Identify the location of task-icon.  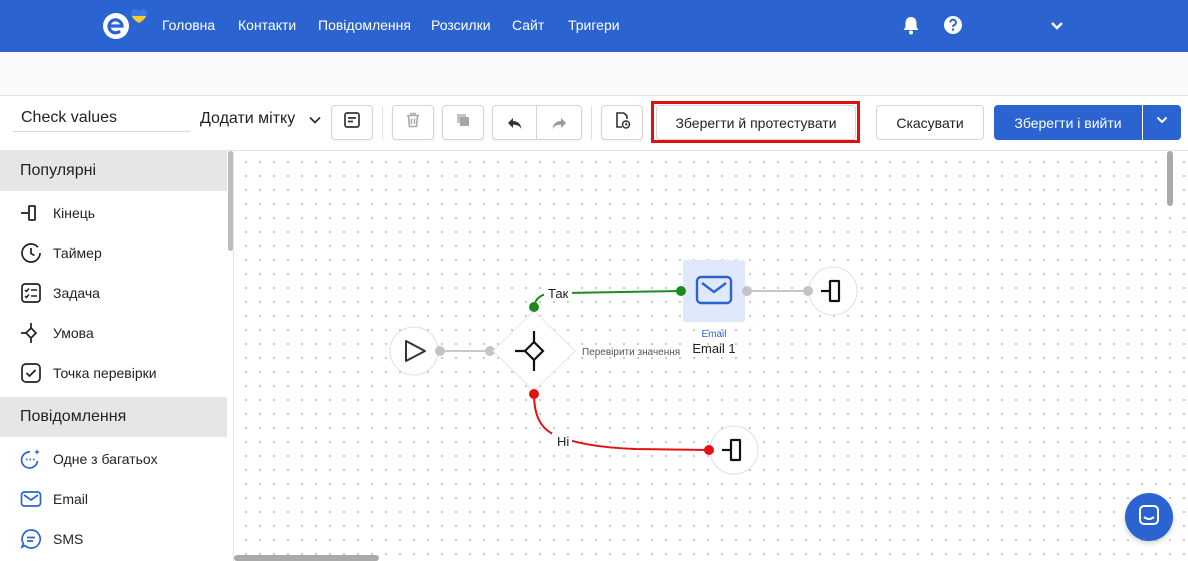
(31, 293).